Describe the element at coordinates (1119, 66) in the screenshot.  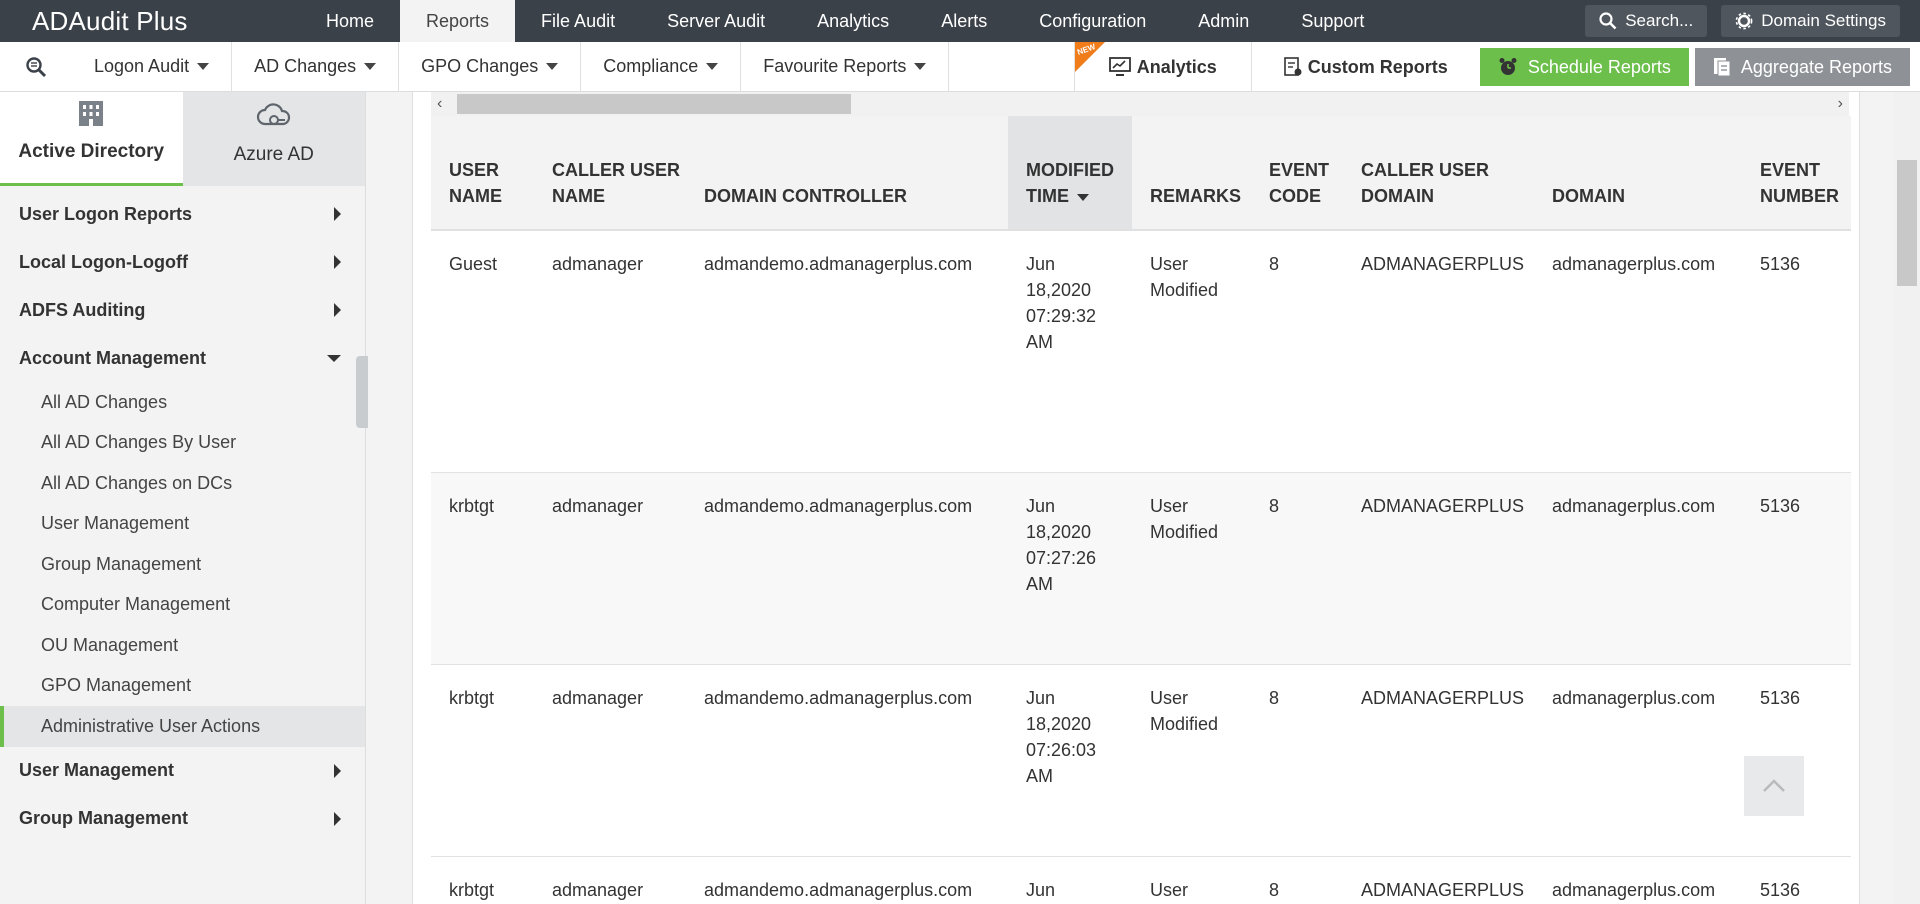
I see `monitor-chart-icon` at that location.